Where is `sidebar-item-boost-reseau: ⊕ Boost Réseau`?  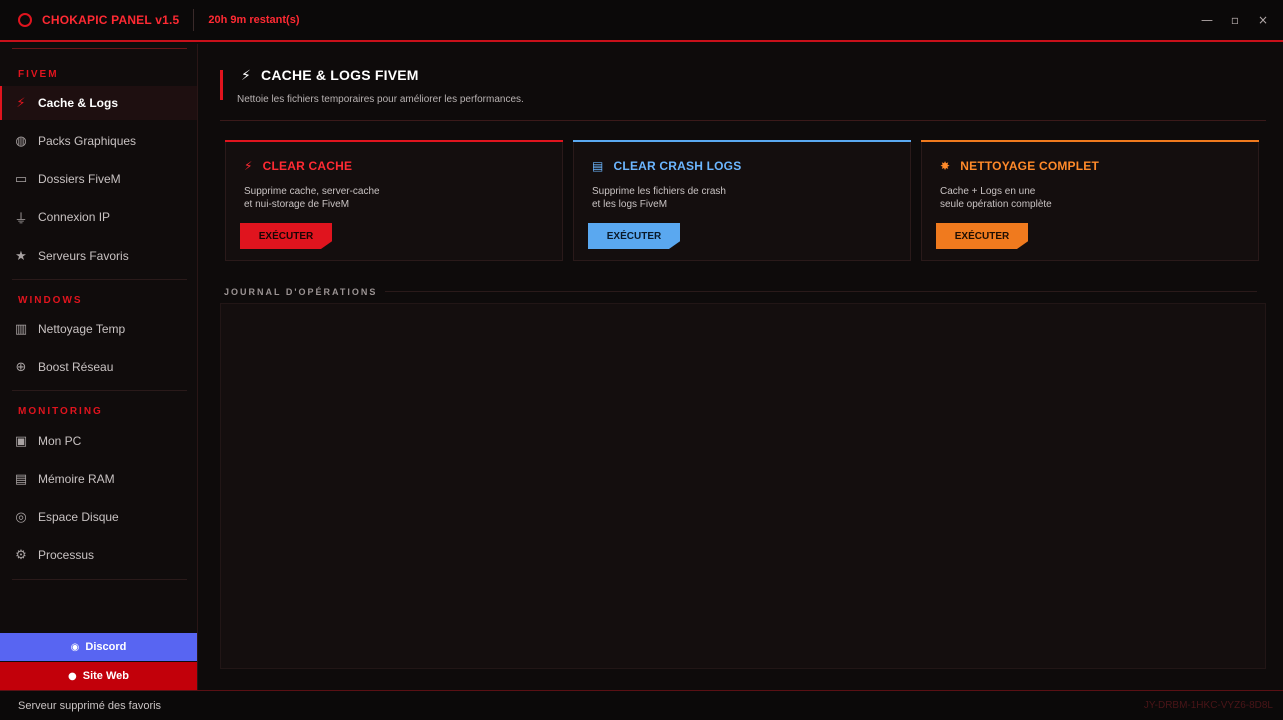
sidebar-item-boost-reseau: ⊕ Boost Réseau is located at coordinates (98, 367).